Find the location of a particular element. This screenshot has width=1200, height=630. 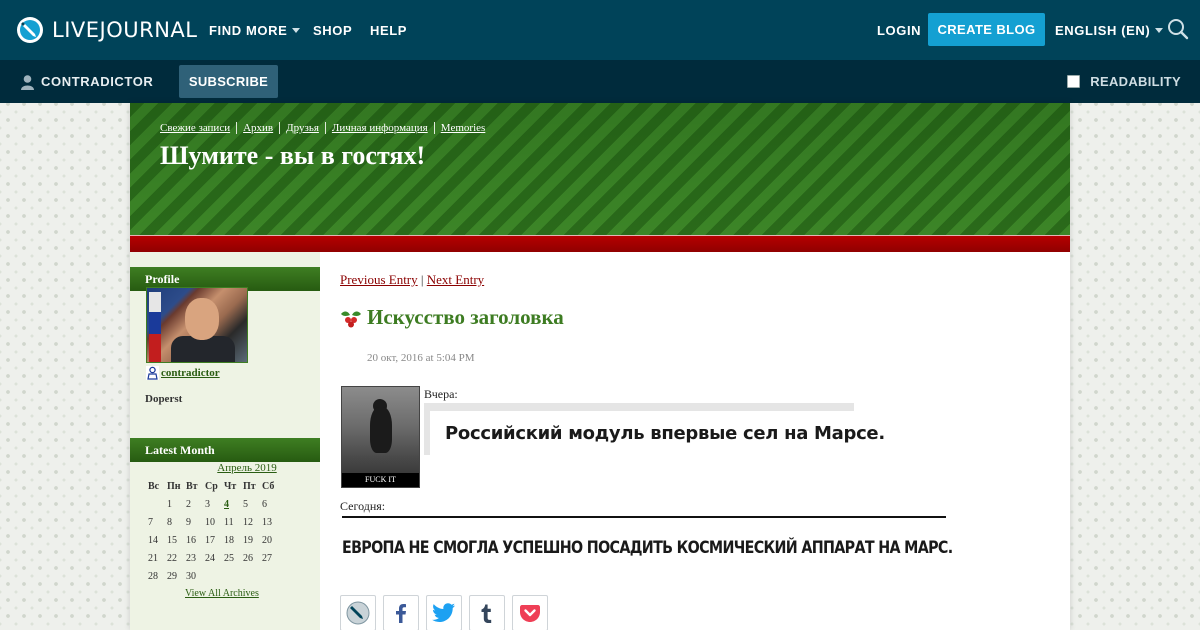

pocket-icon is located at coordinates (530, 613).